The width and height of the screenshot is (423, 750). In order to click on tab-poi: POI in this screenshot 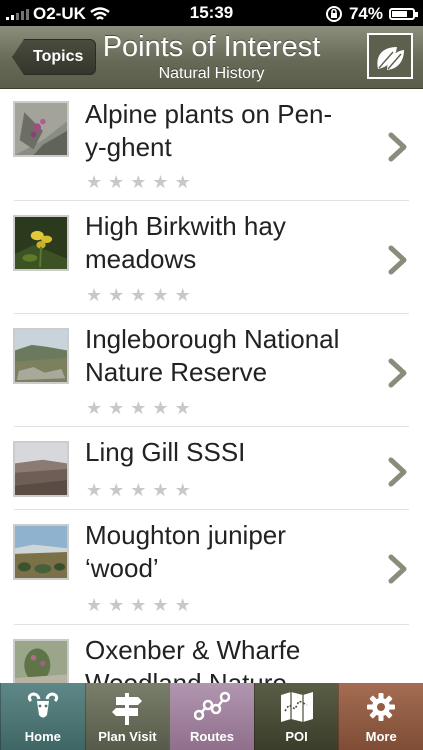, I will do `click(296, 716)`.